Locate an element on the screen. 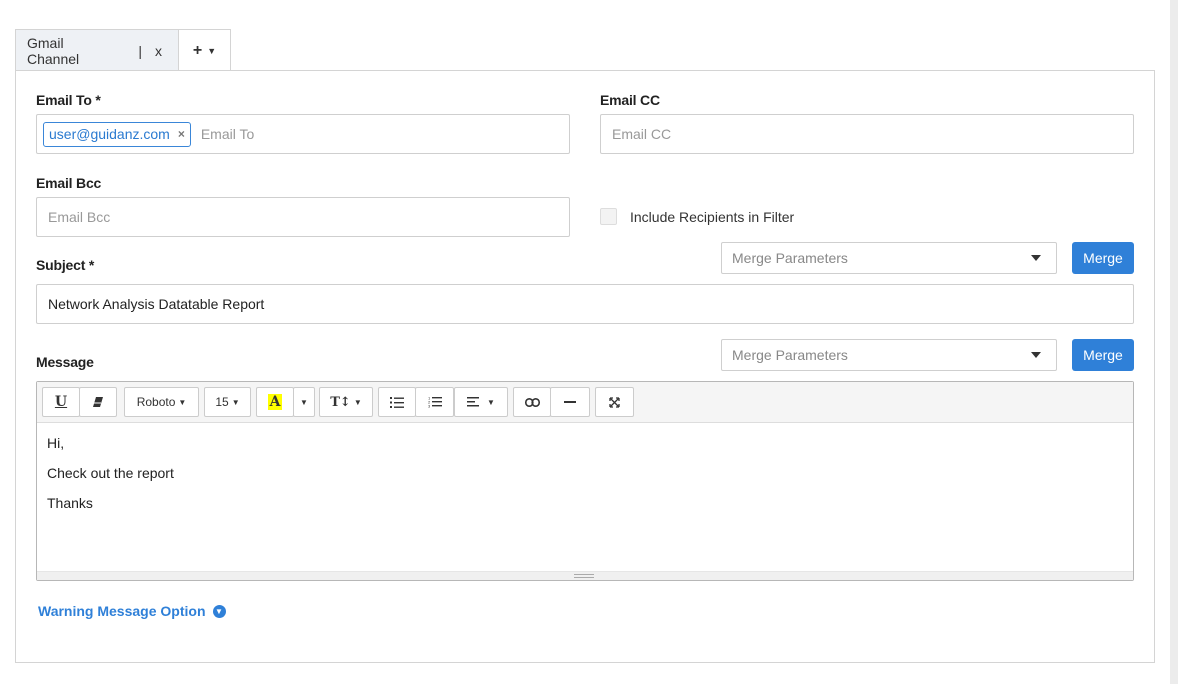  email-cc-field: Email CC is located at coordinates (867, 134).